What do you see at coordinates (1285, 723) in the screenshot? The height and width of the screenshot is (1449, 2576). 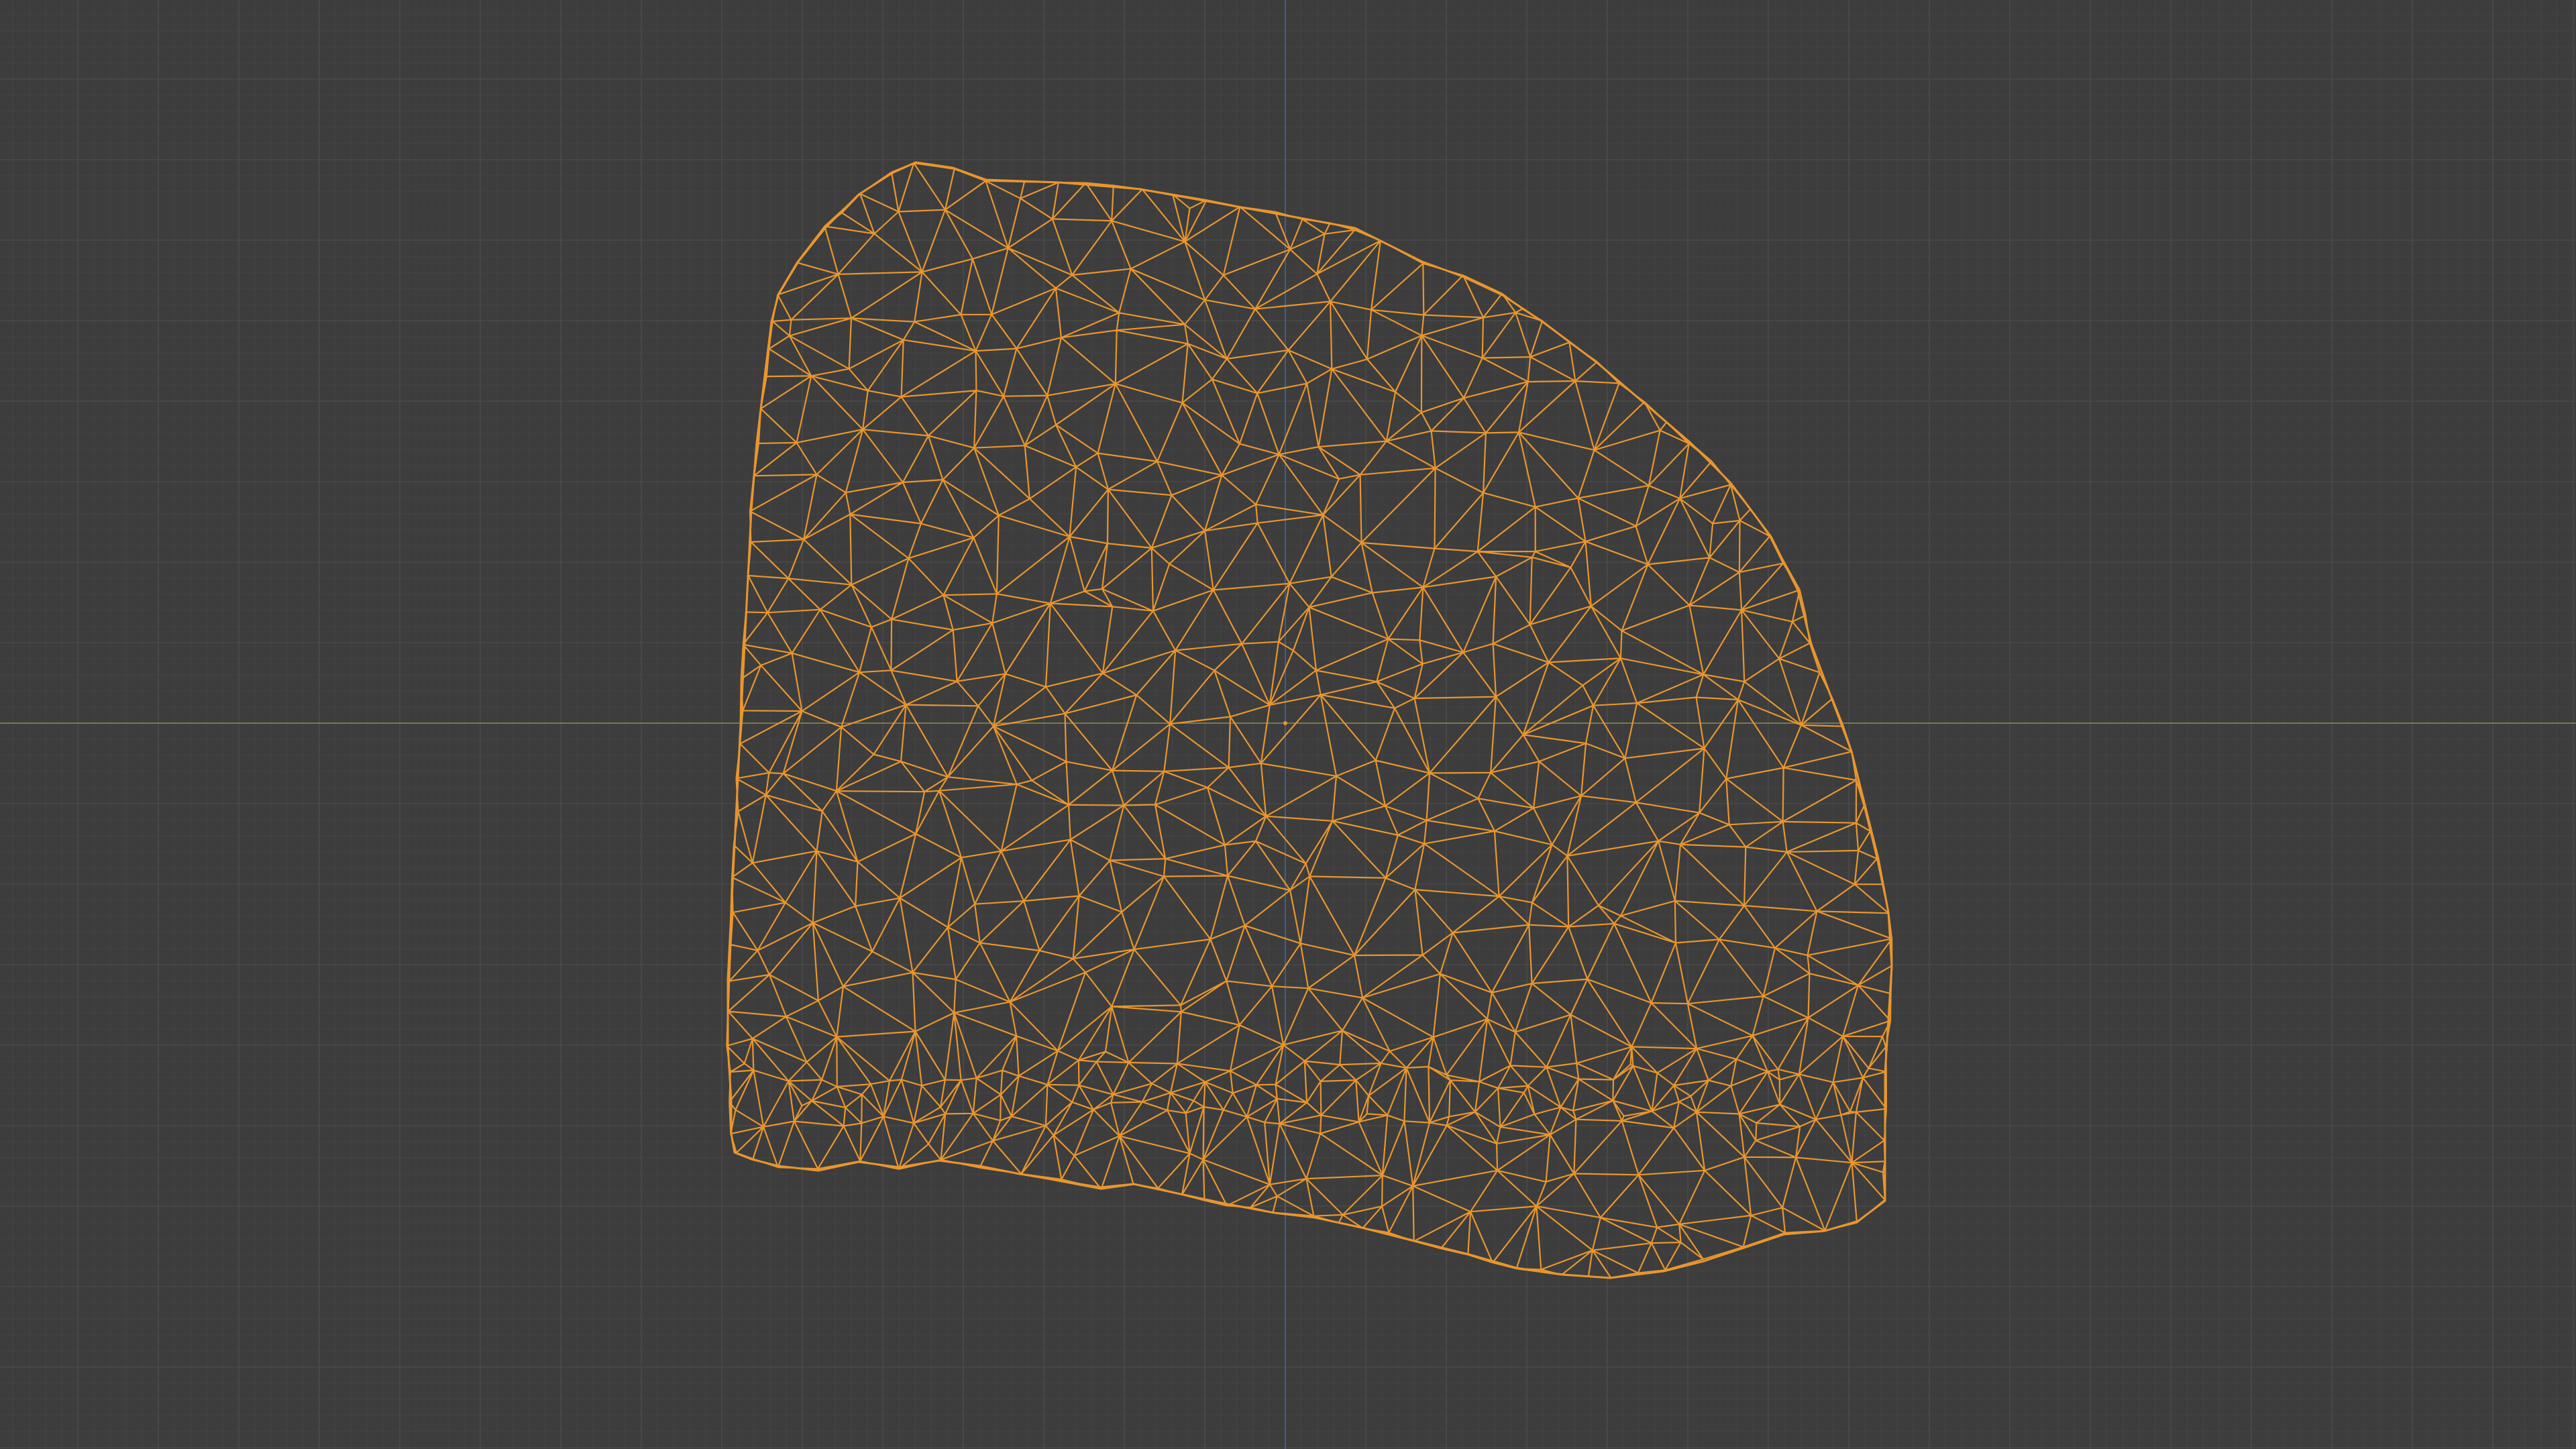 I see `object-origin-marker` at bounding box center [1285, 723].